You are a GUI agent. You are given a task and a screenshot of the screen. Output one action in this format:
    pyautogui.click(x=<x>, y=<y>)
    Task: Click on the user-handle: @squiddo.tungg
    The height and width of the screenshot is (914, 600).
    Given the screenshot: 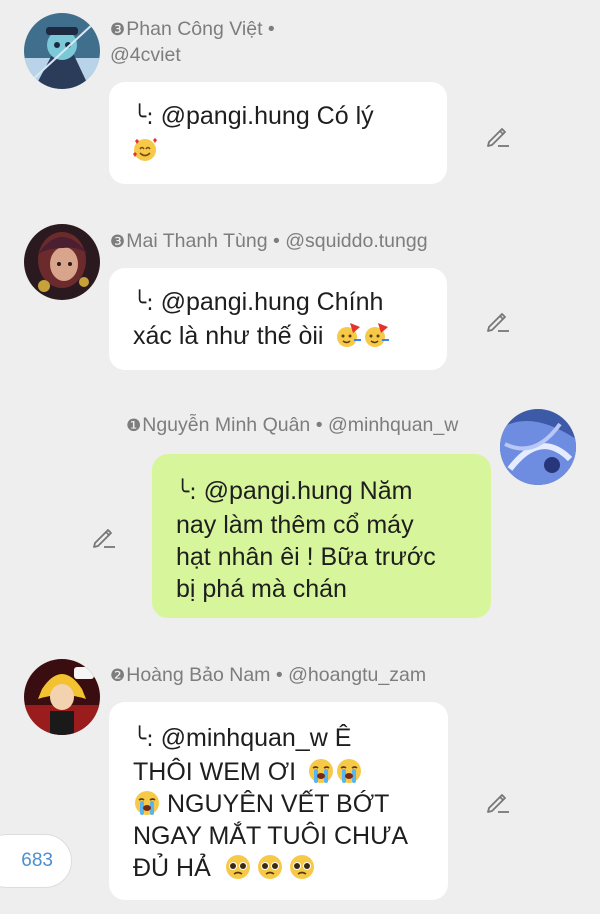 What is the action you would take?
    pyautogui.click(x=356, y=241)
    